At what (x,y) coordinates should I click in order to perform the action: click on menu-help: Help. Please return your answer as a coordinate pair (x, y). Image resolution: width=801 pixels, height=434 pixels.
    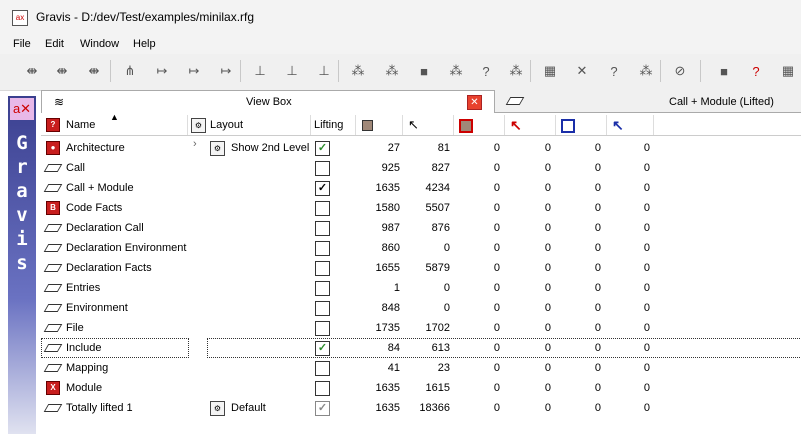
    Looking at the image, I should click on (144, 44).